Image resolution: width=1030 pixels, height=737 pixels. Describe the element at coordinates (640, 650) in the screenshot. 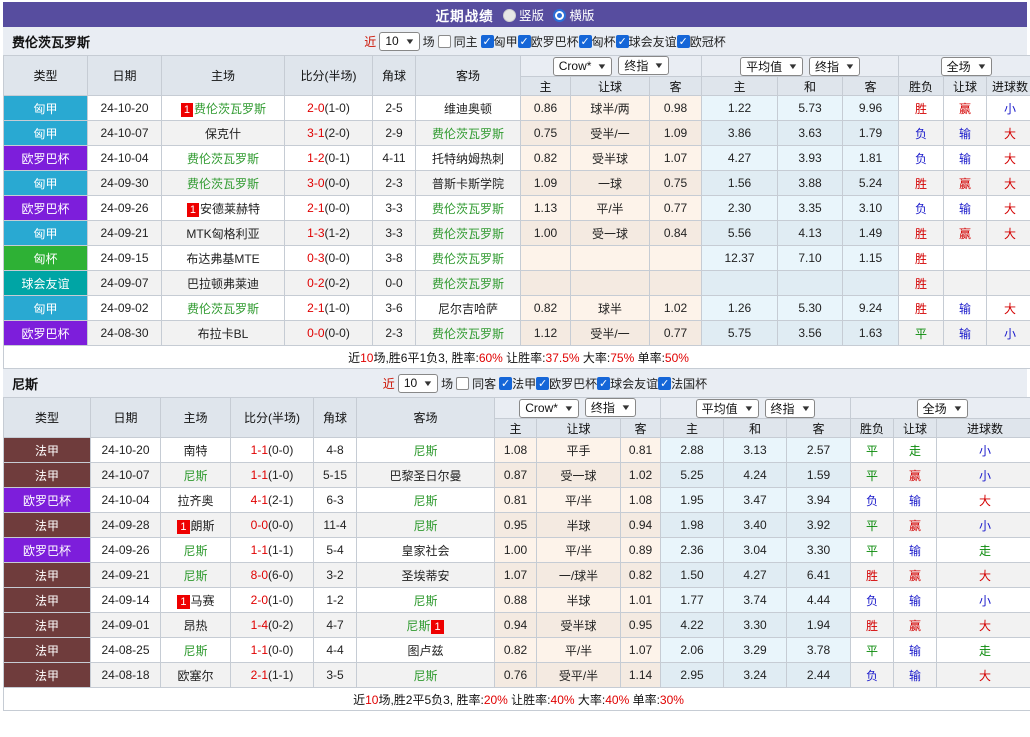

I see `odds-away-cell: 1.07` at that location.